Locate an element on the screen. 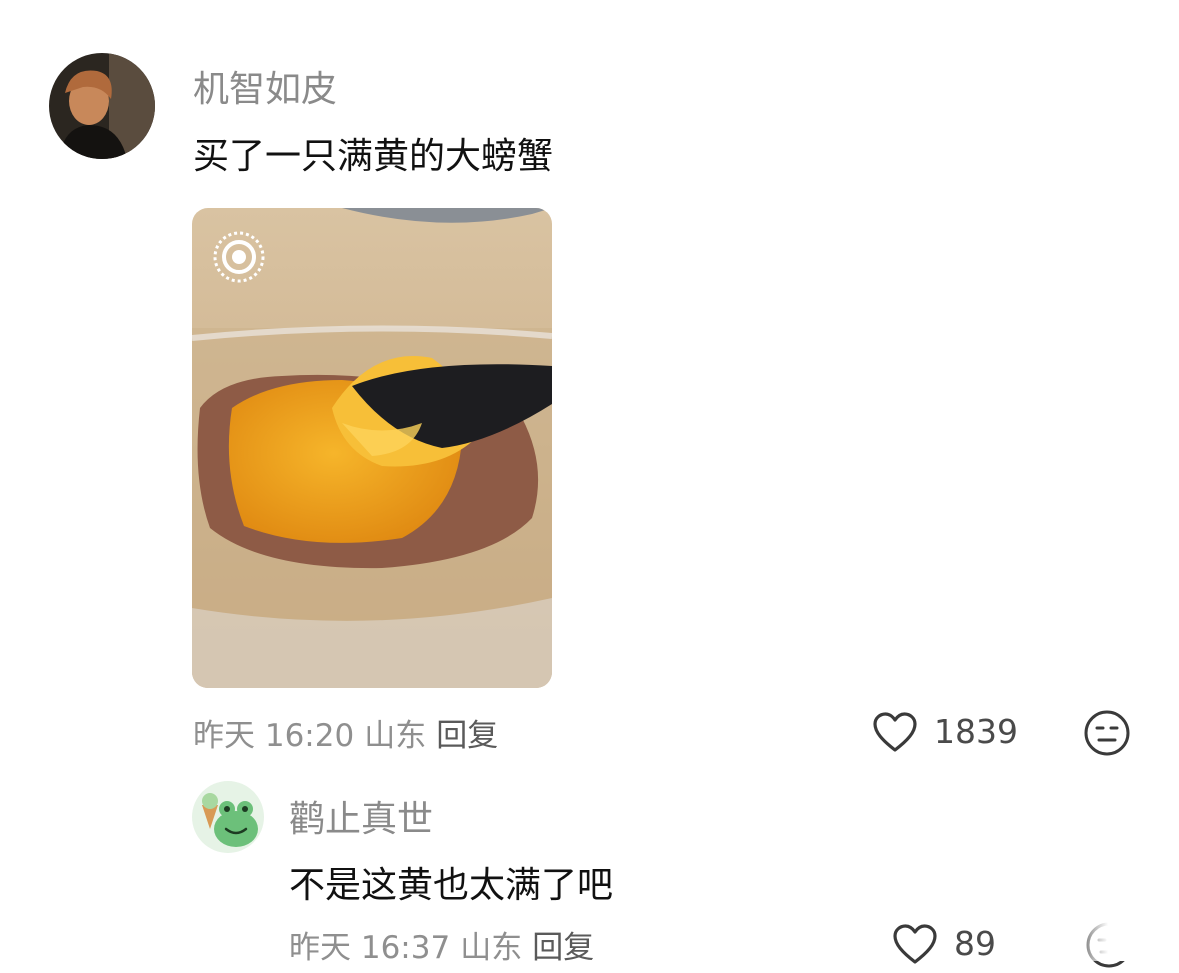 The image size is (1179, 973). avatar-portrait-image is located at coordinates (102, 106).